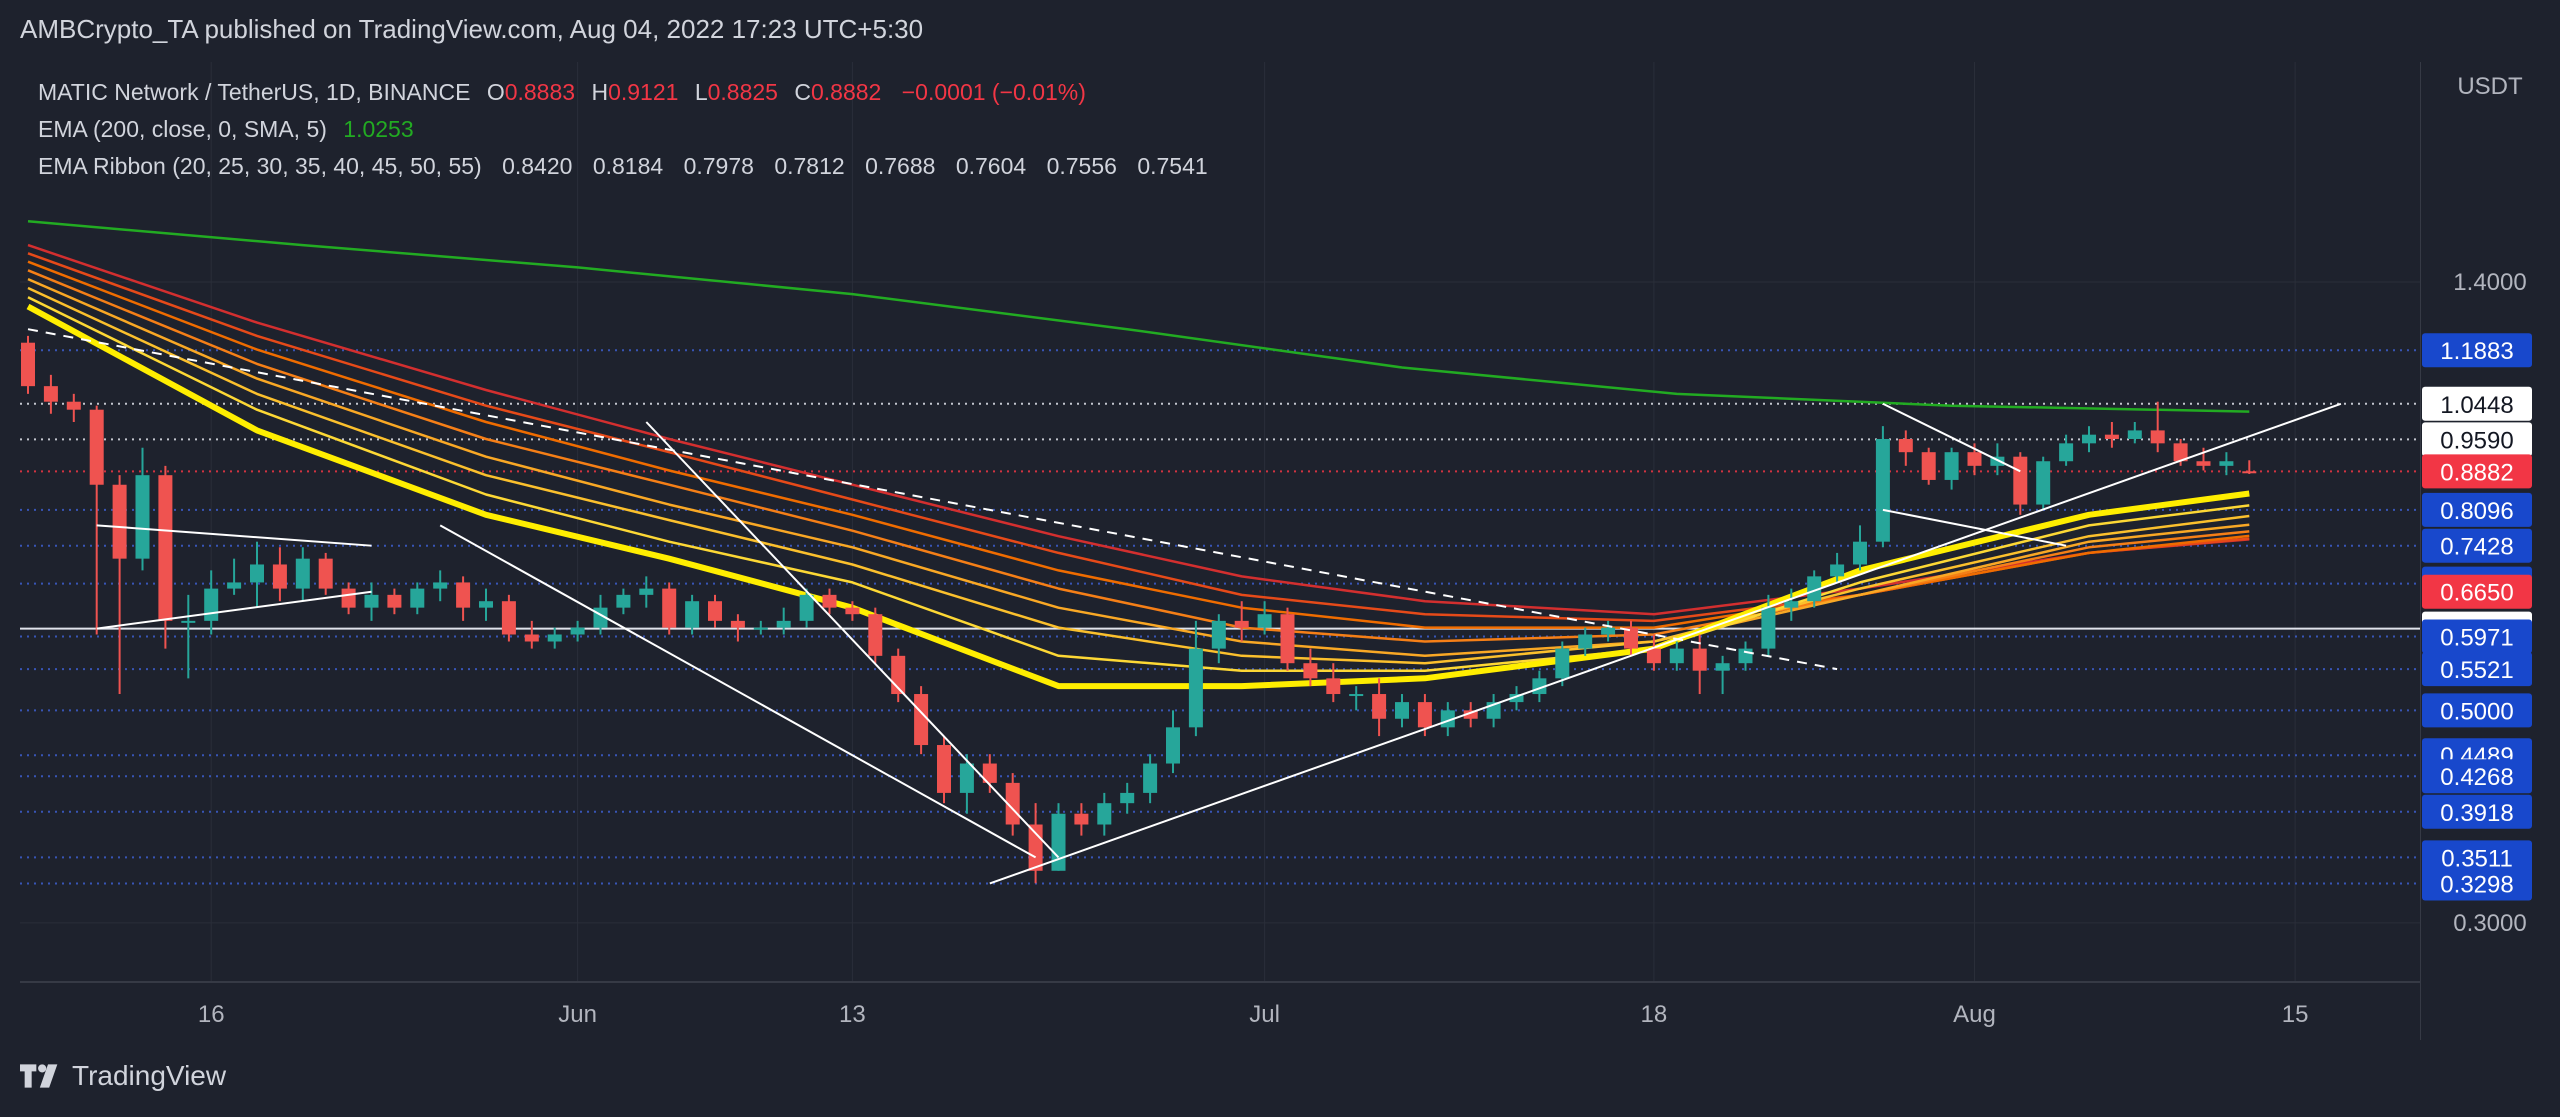 The image size is (2560, 1117). What do you see at coordinates (900, 166) in the screenshot?
I see `ribbon-value-5: 0.7688` at bounding box center [900, 166].